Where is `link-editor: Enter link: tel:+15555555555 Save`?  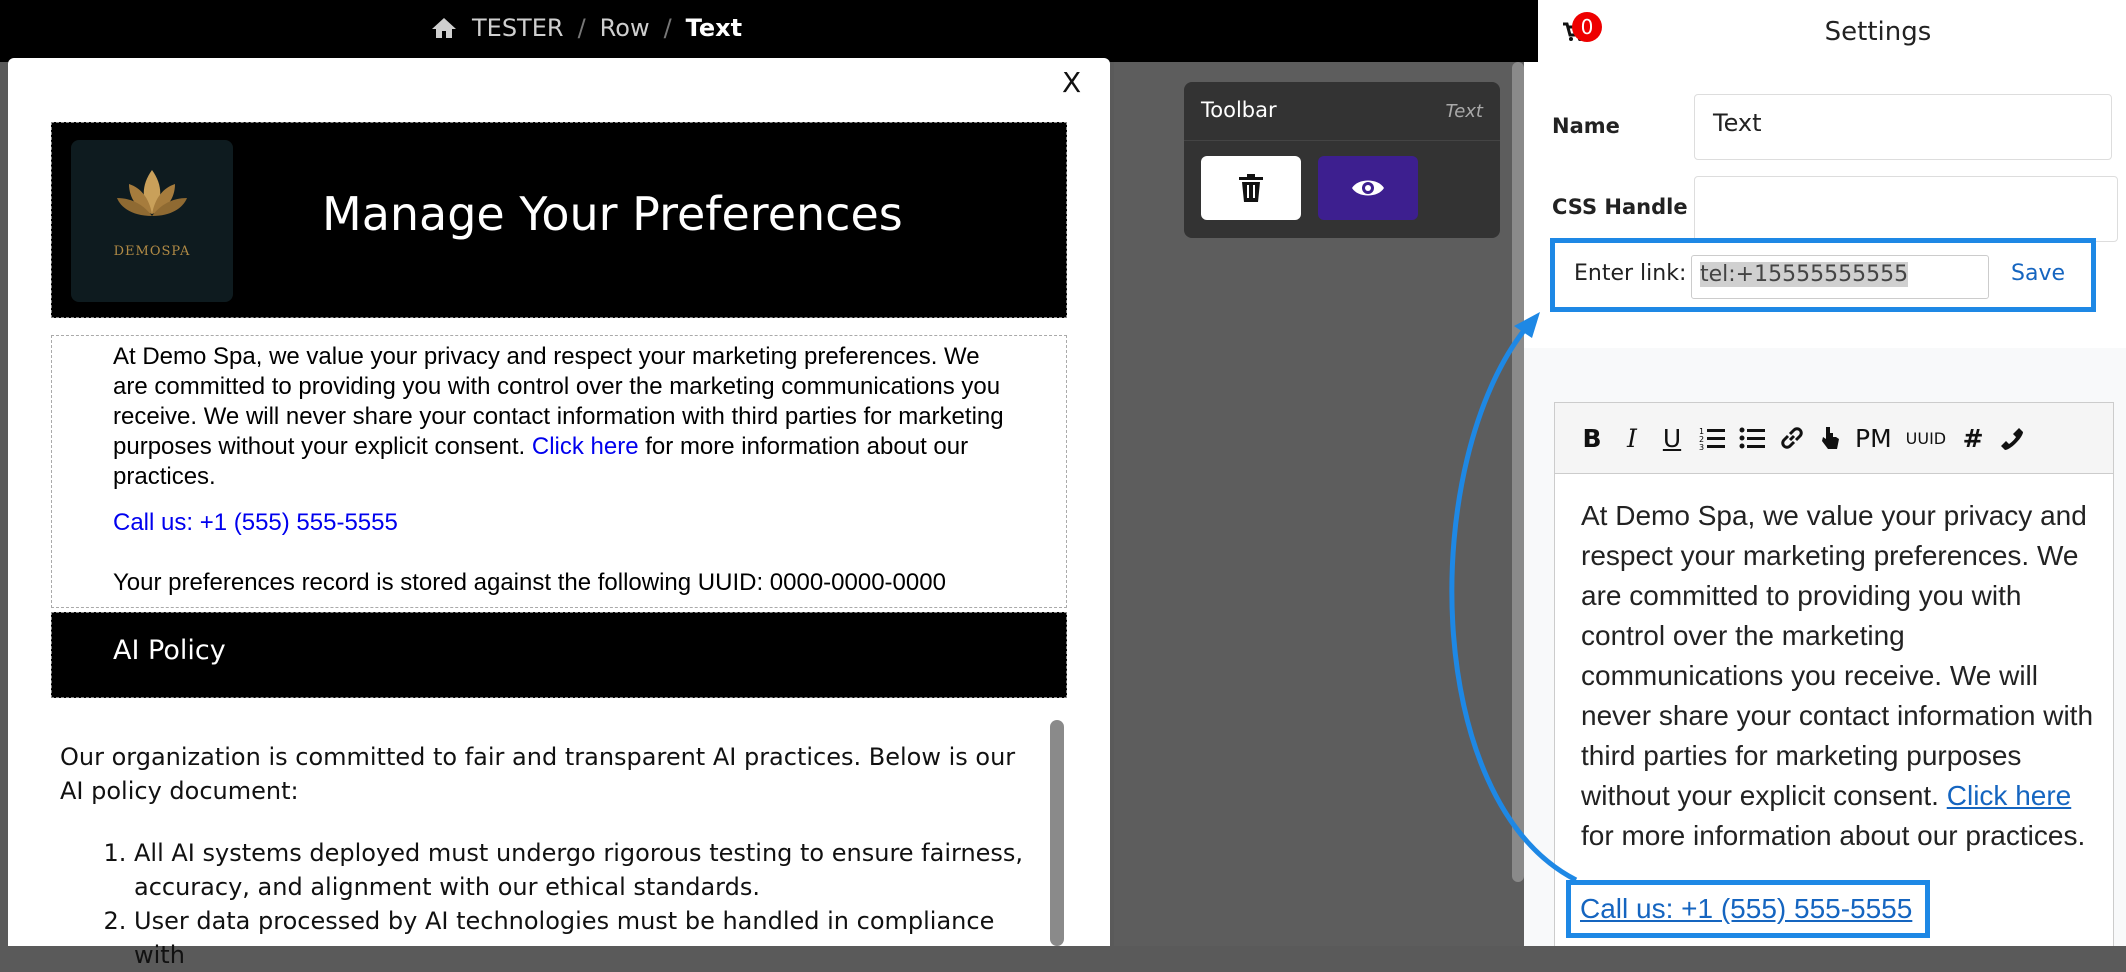 link-editor: Enter link: tel:+15555555555 Save is located at coordinates (1823, 275).